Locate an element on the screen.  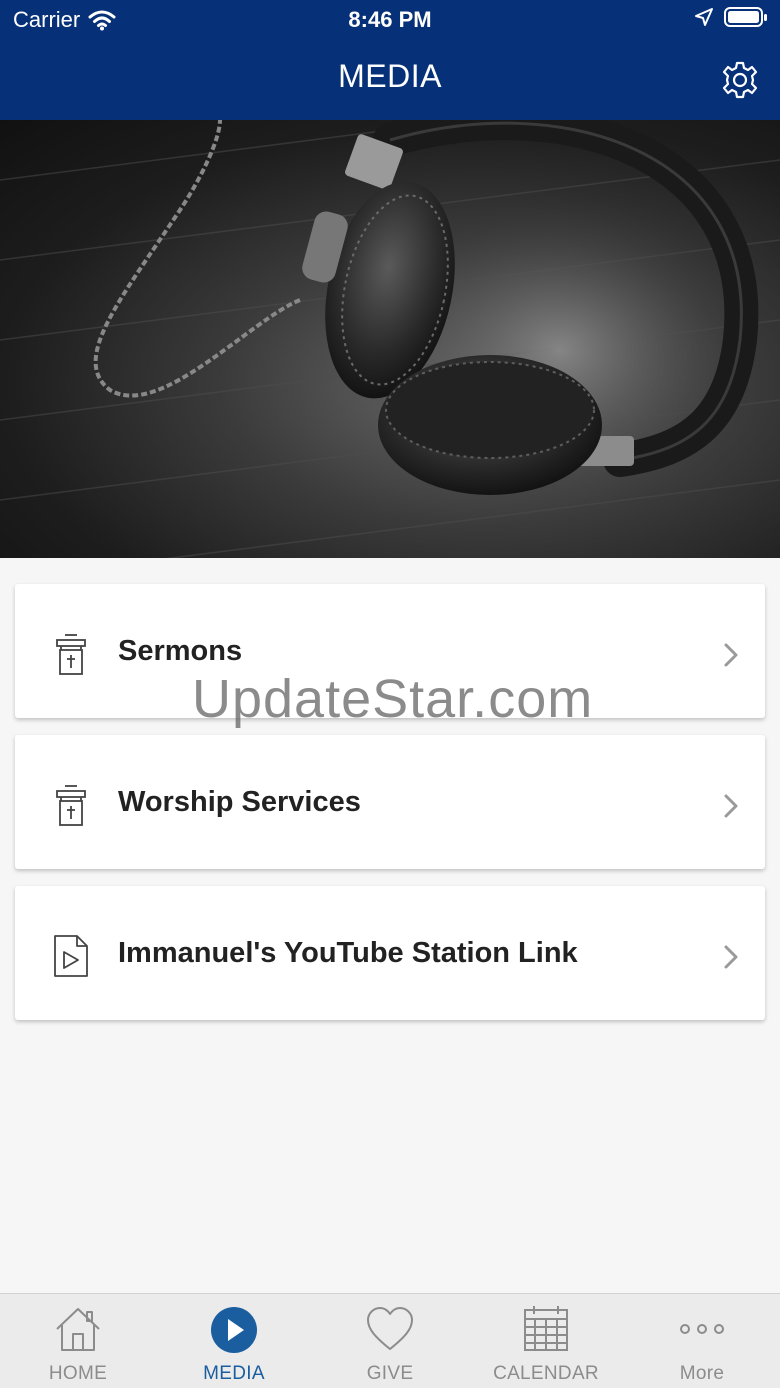
tab-more: More is located at coordinates (702, 1341).